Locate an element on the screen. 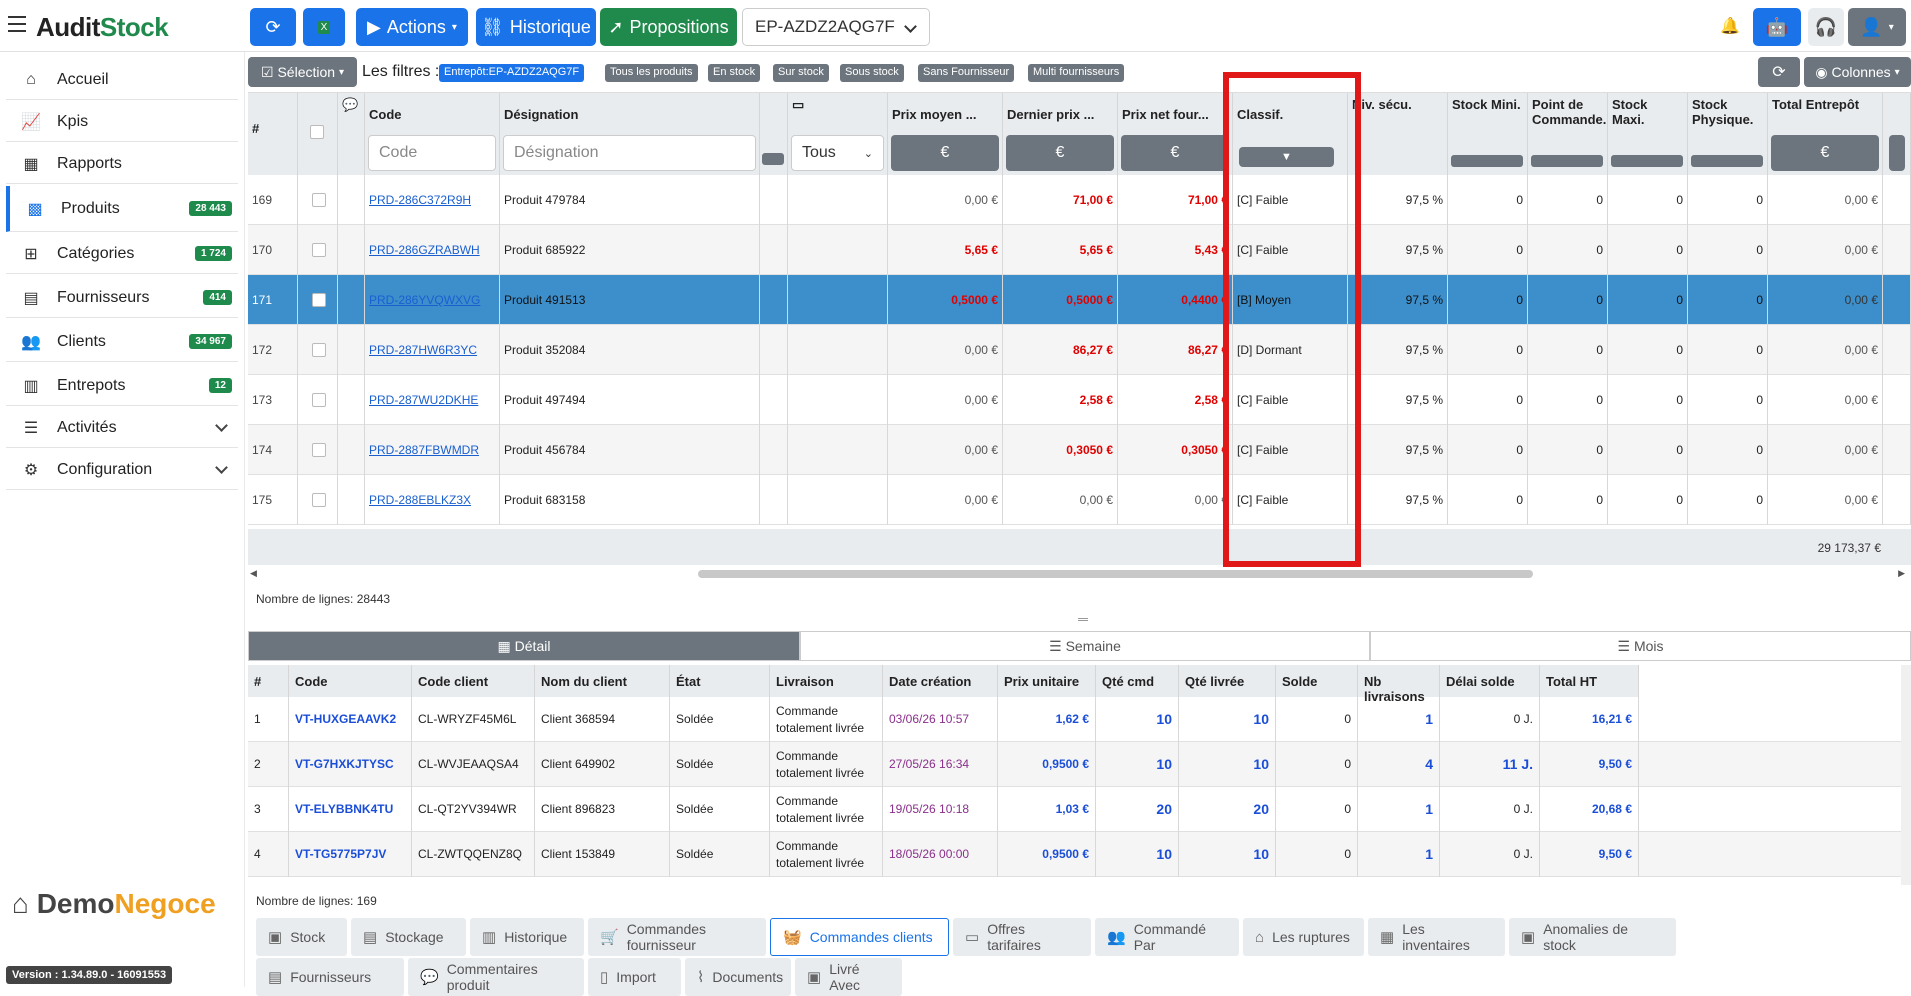 This screenshot has width=1911, height=996. tous-select: Tous ⌄ is located at coordinates (837, 153).